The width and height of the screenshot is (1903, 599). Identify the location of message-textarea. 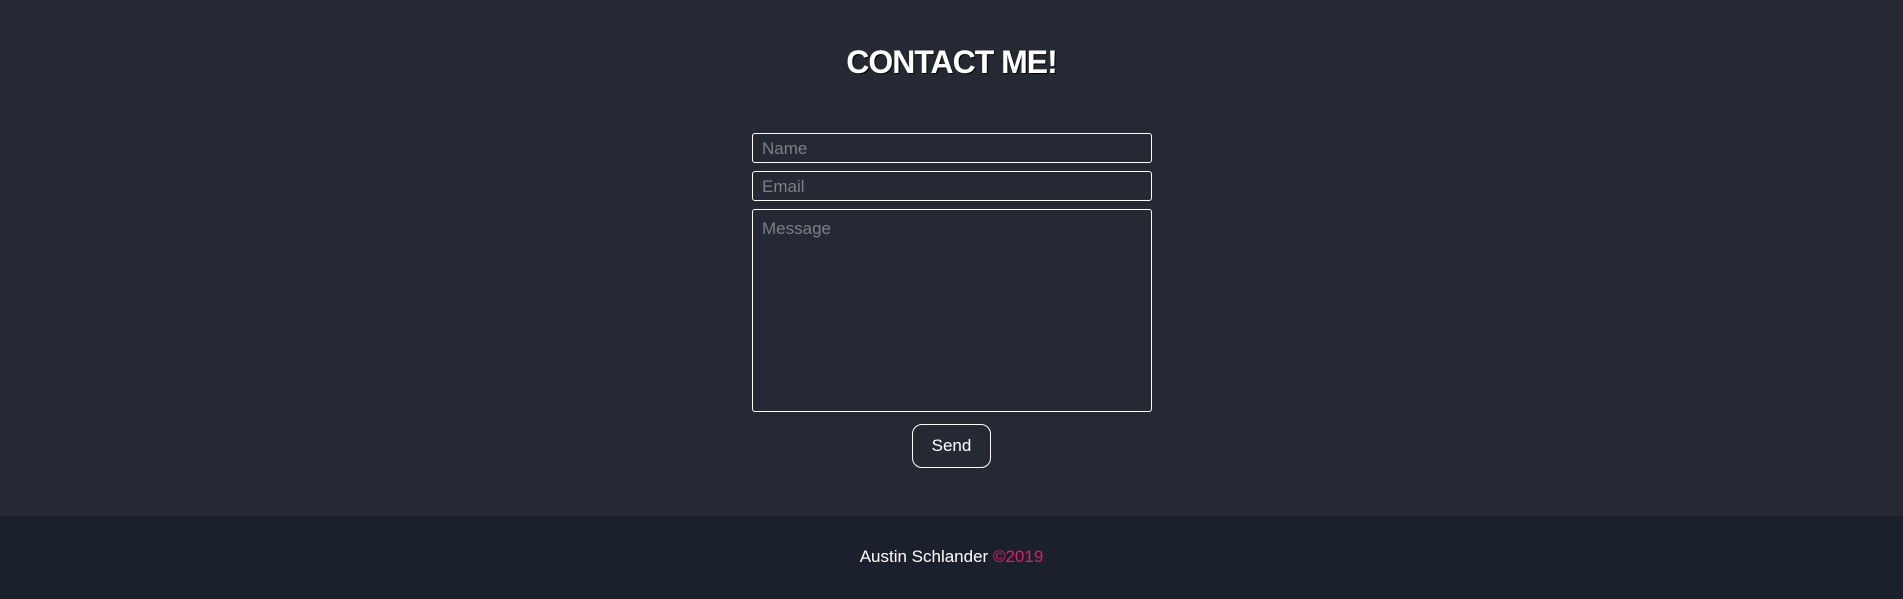
(952, 310).